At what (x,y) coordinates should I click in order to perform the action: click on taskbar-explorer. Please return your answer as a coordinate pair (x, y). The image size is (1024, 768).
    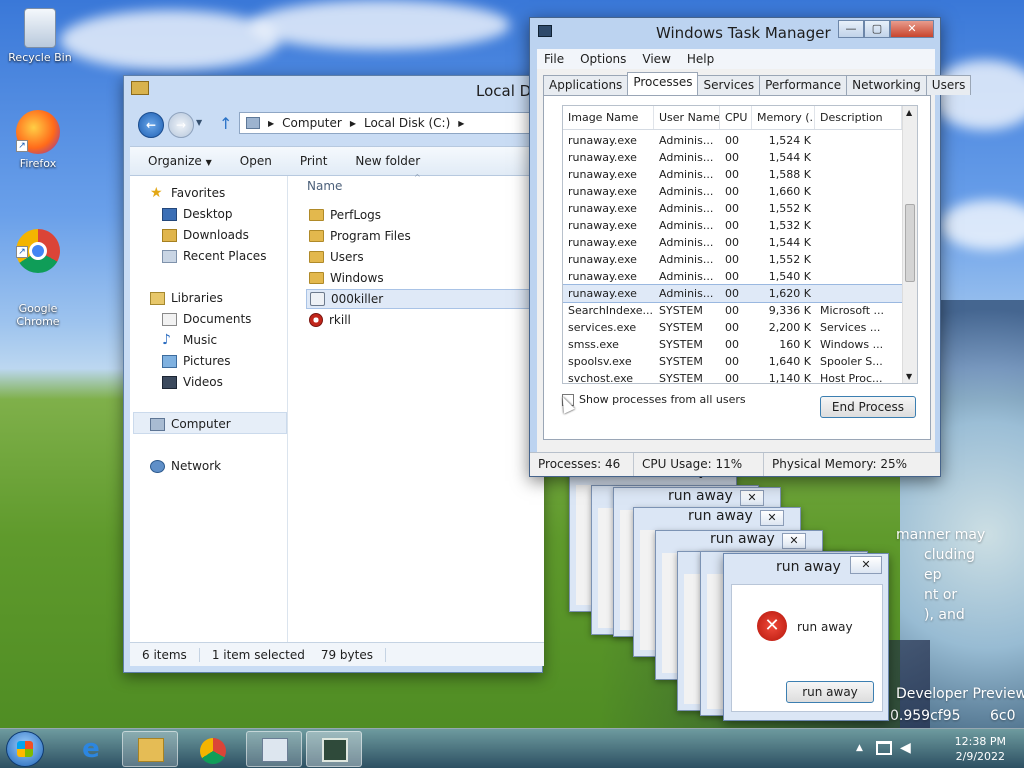
    Looking at the image, I should click on (150, 749).